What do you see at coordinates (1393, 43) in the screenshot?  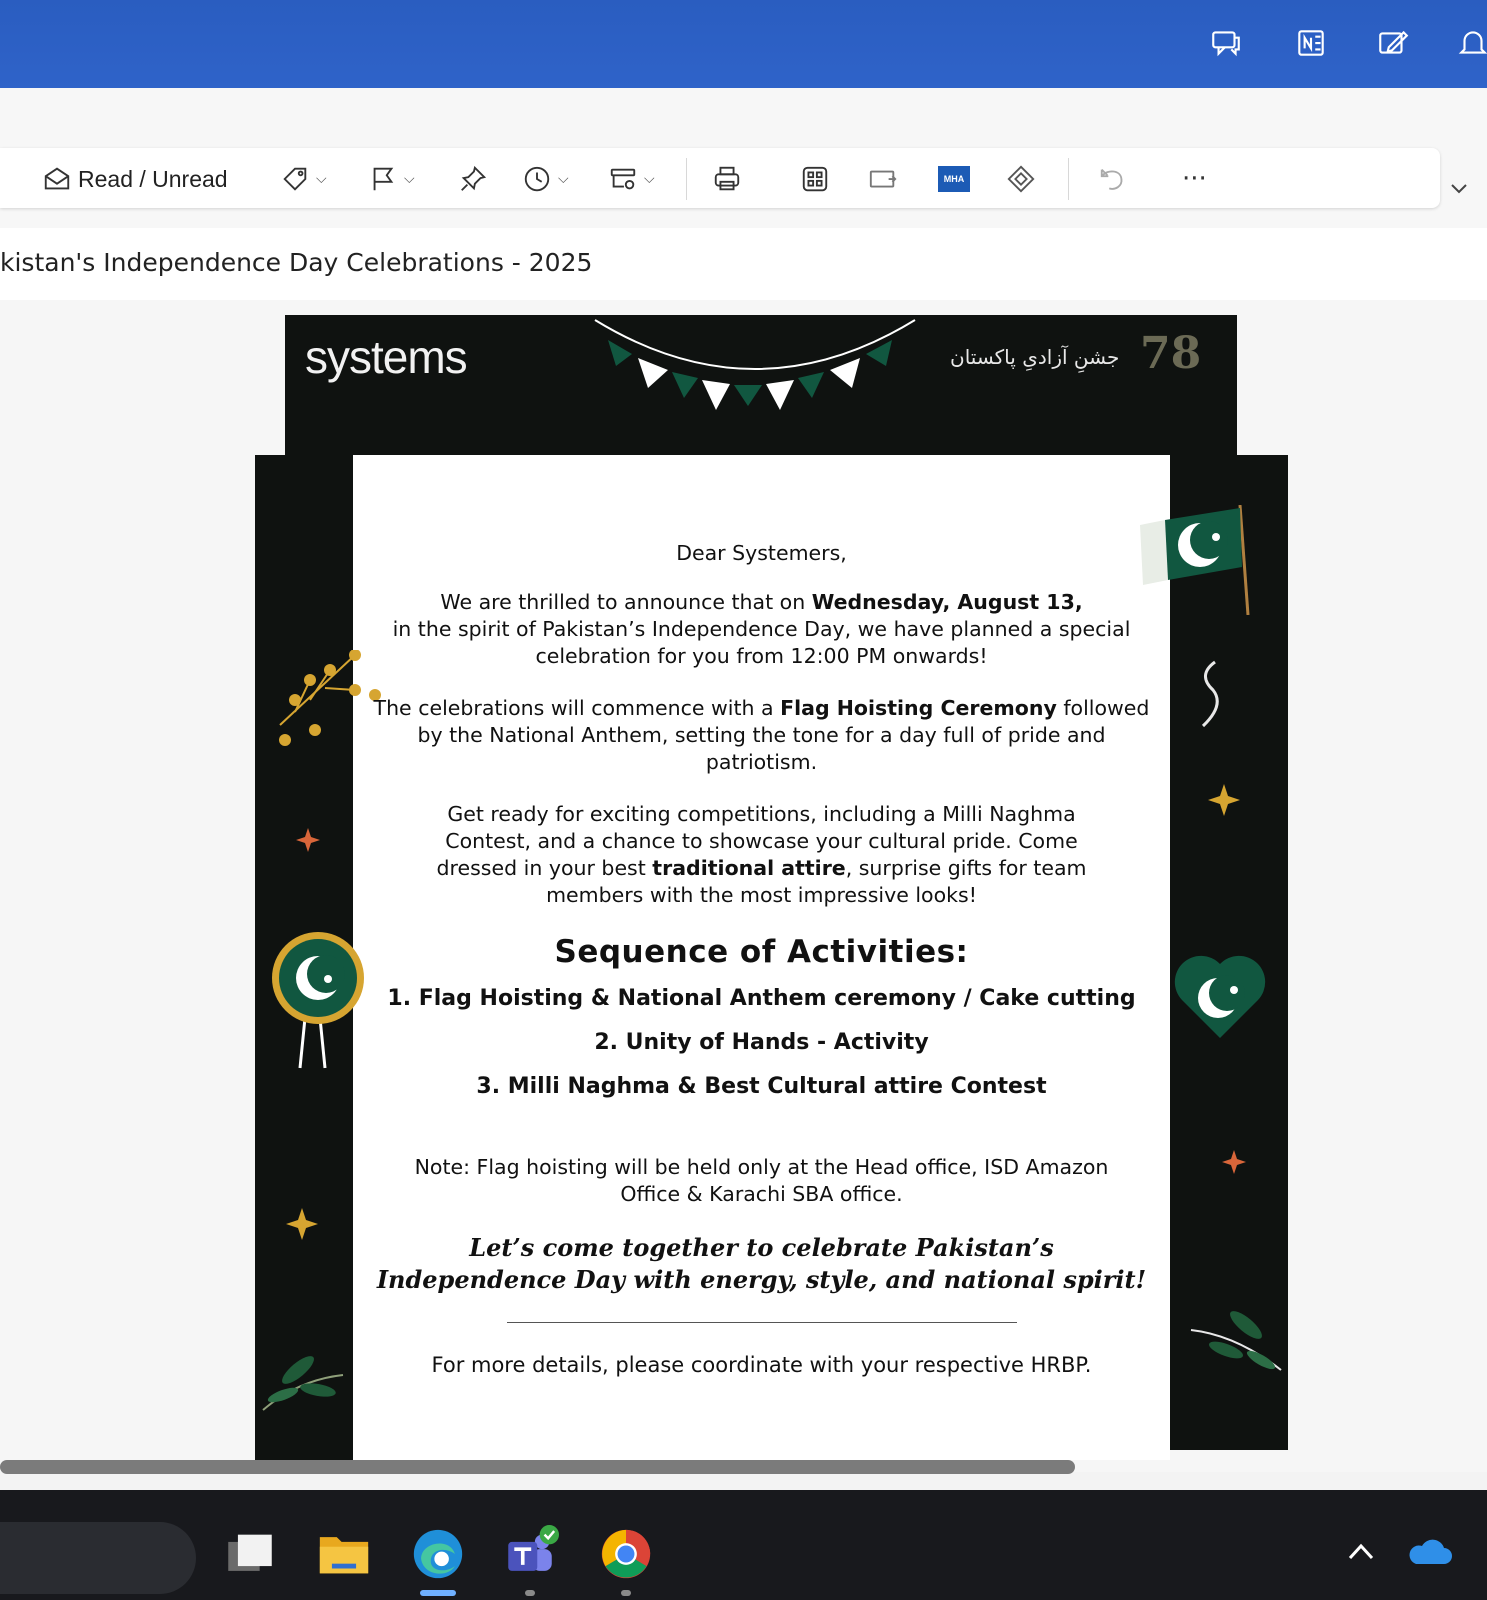 I see `edit-note-icon` at bounding box center [1393, 43].